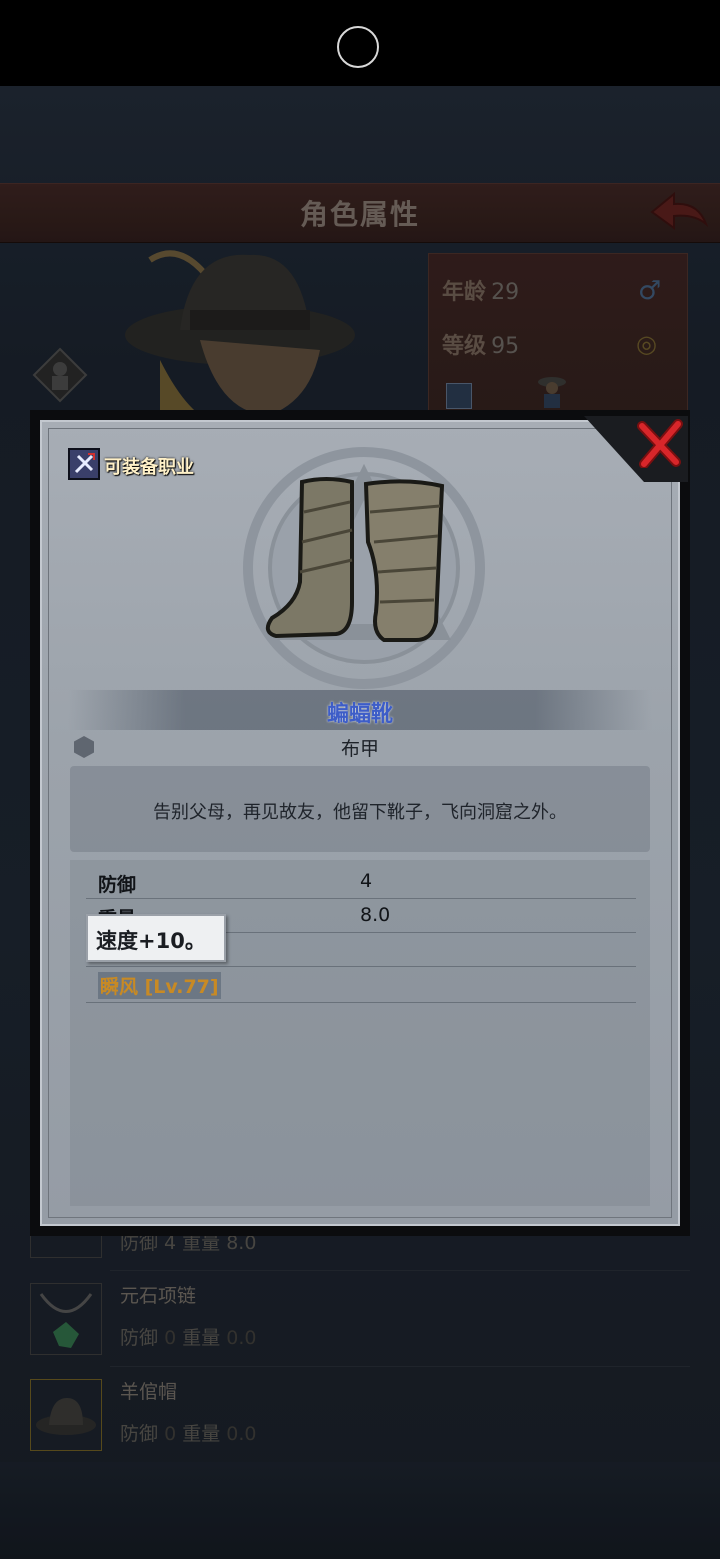 The image size is (720, 1559). Describe the element at coordinates (359, 749) in the screenshot. I see `item-type: 布甲` at that location.